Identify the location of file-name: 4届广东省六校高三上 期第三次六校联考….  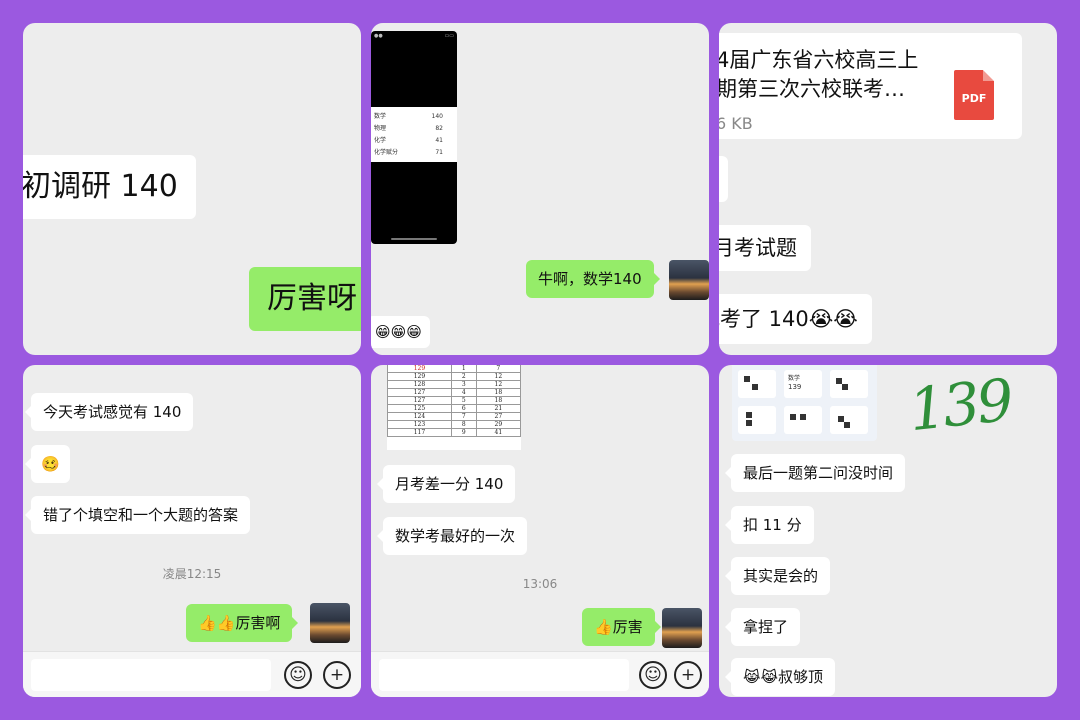
(819, 74).